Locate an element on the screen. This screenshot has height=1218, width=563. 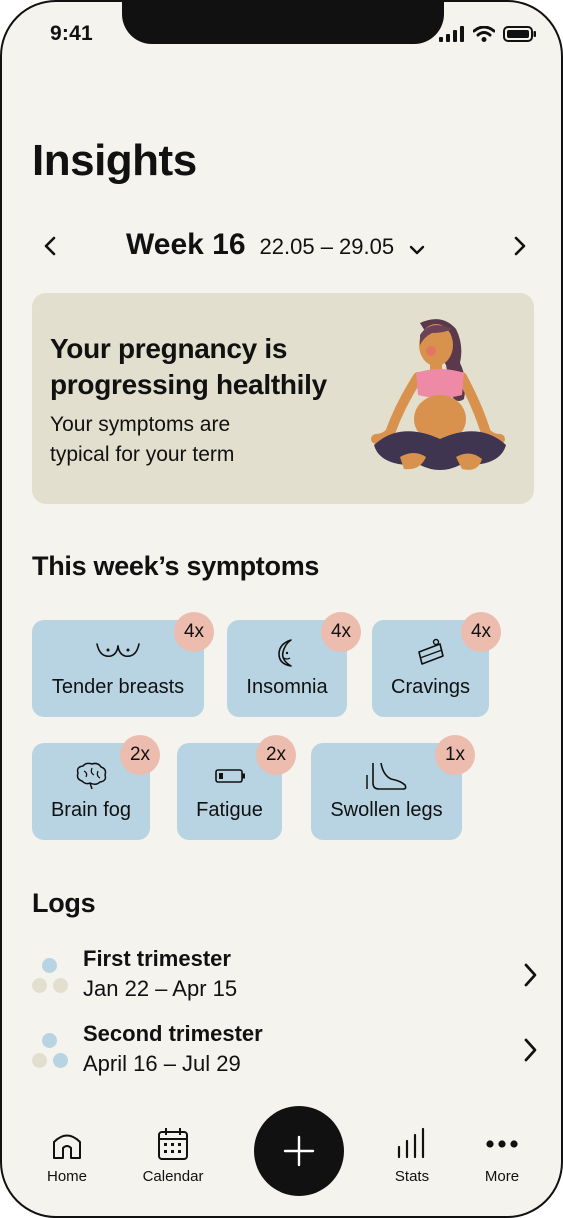
chevron-down-icon is located at coordinates (417, 252).